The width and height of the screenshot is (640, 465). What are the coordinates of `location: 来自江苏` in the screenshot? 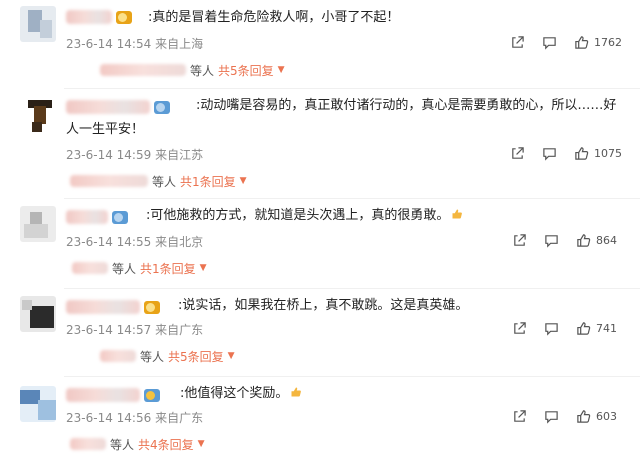 It's located at (179, 155).